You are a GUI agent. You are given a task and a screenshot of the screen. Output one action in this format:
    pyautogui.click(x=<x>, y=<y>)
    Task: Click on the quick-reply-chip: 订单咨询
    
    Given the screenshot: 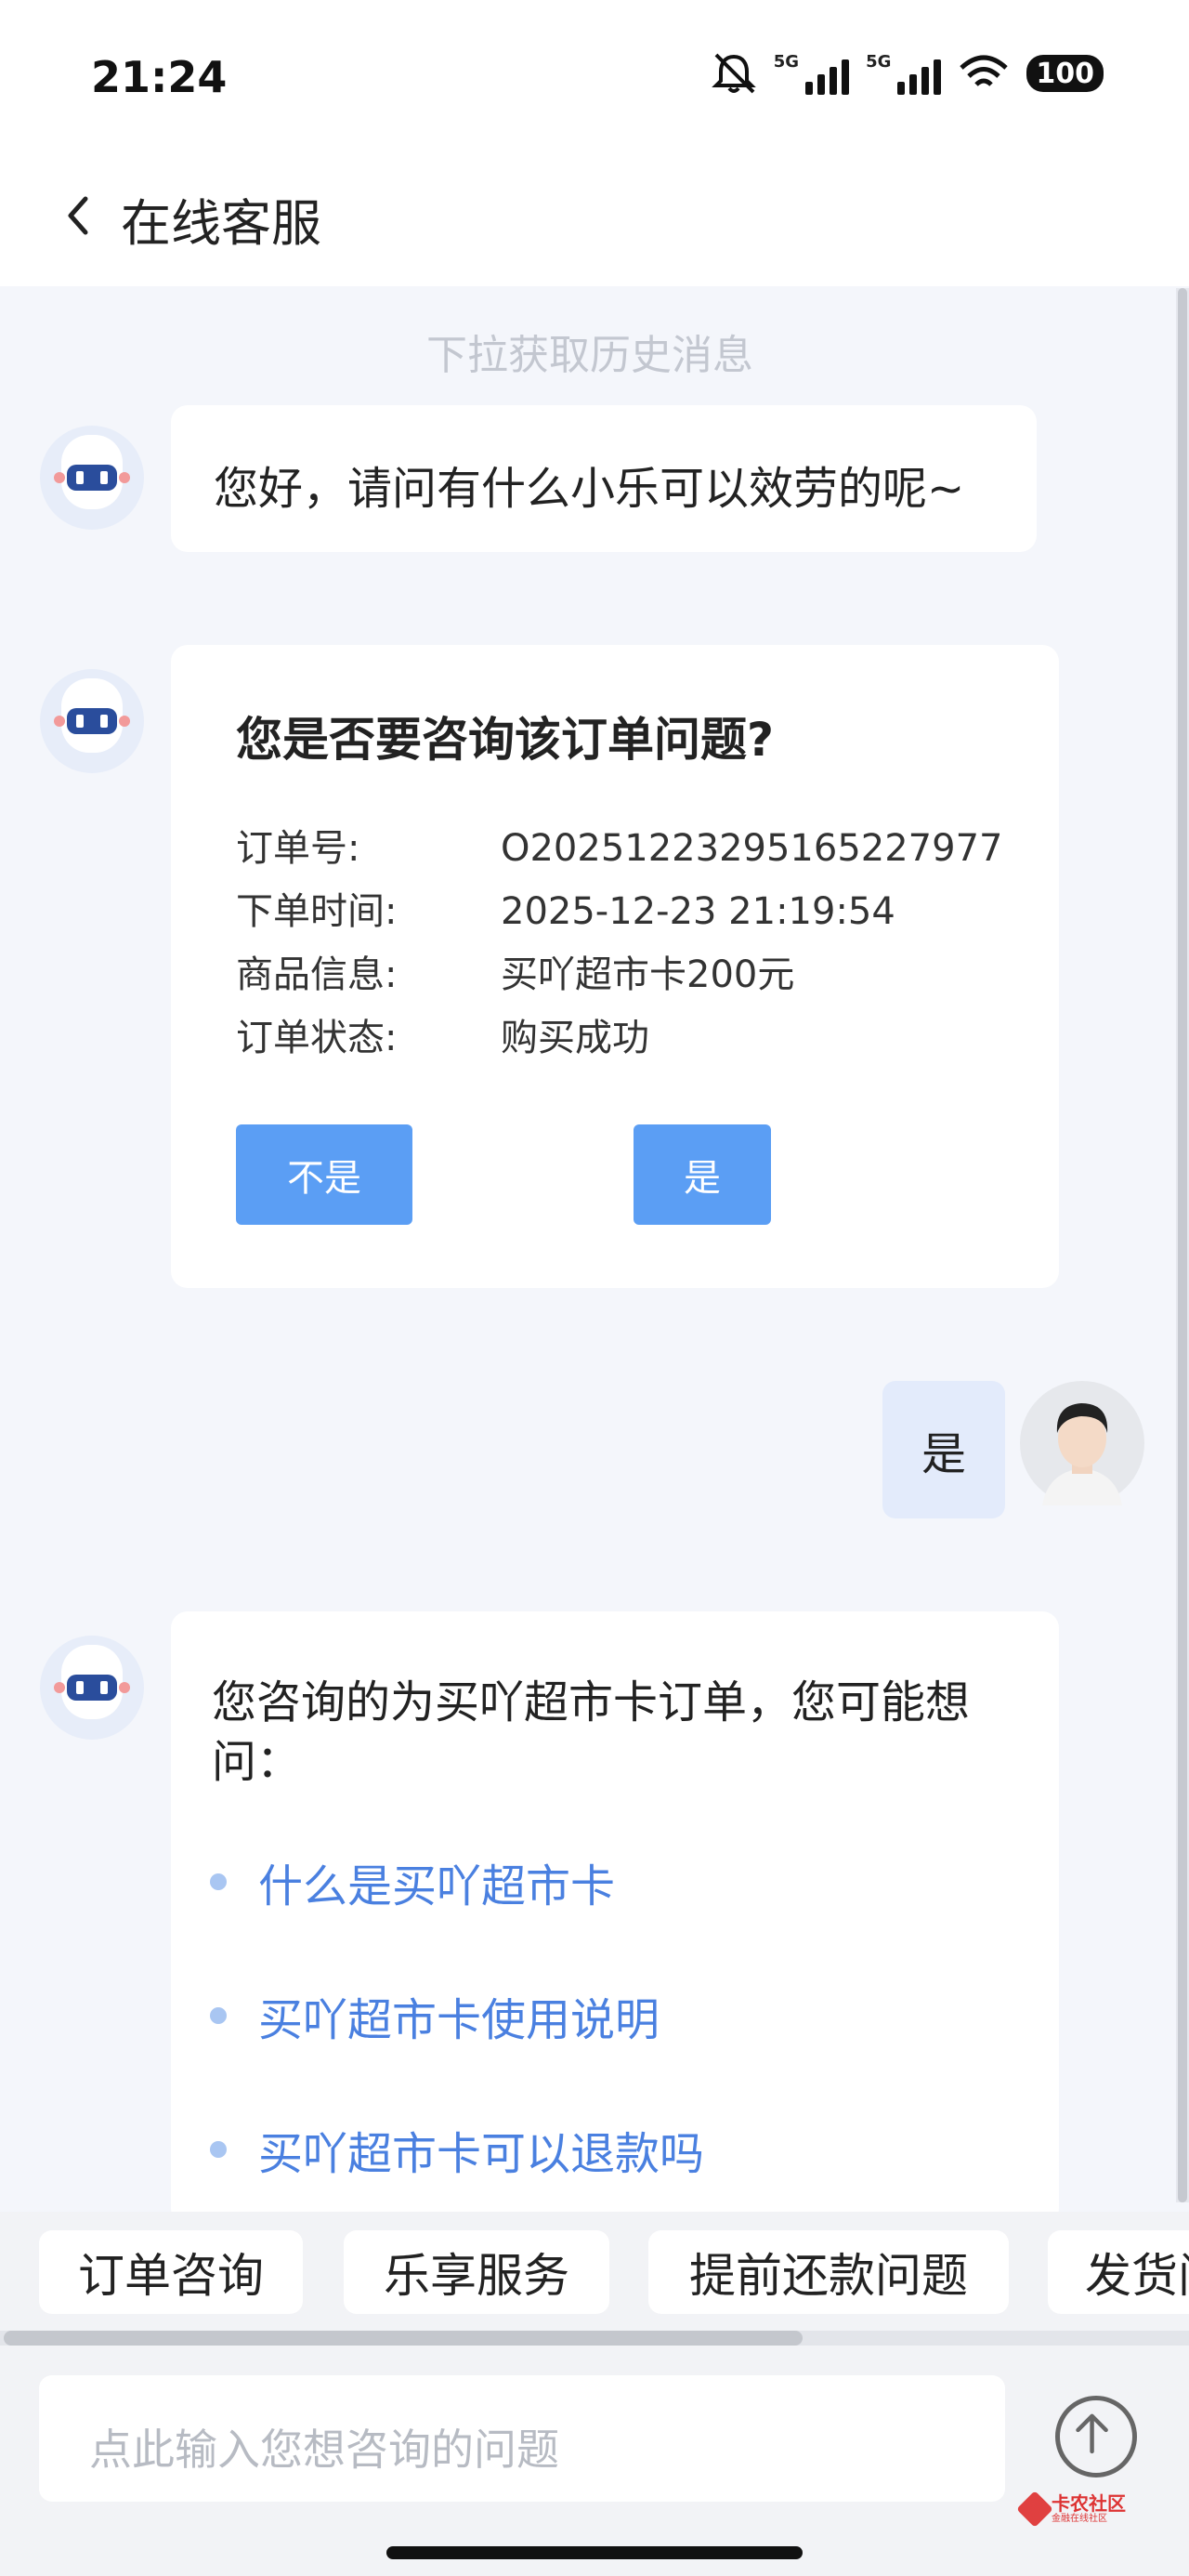 What is the action you would take?
    pyautogui.click(x=171, y=2272)
    